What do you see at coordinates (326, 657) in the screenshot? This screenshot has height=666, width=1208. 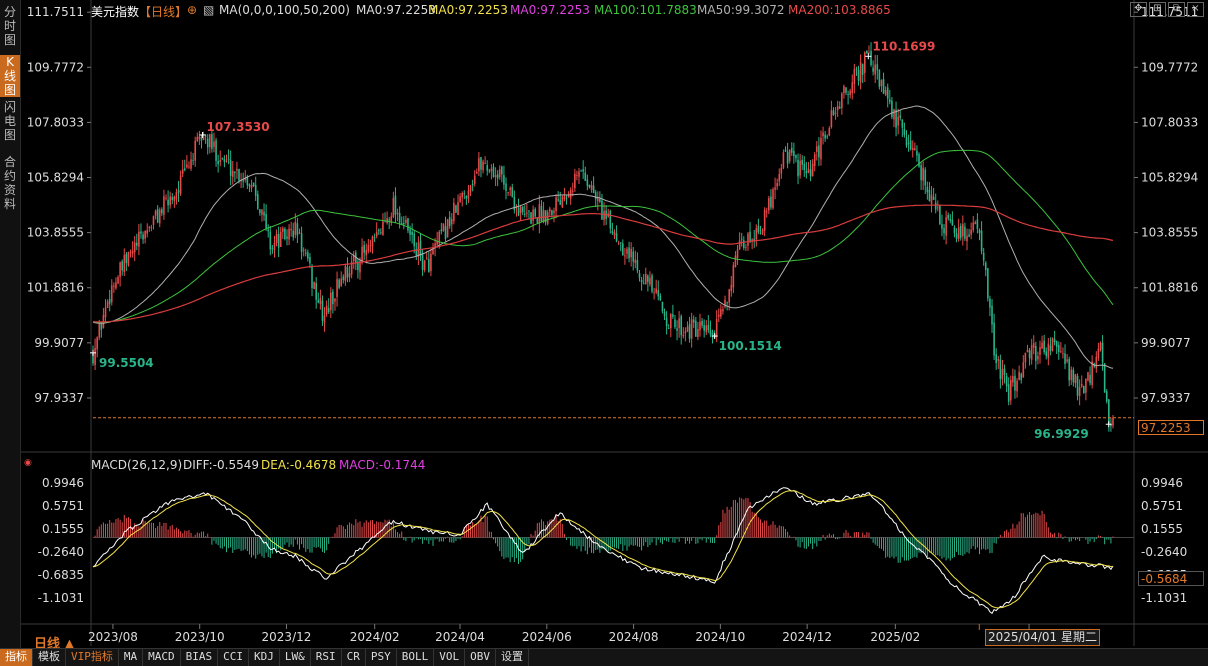 I see `tab-rsi-9: RSI` at bounding box center [326, 657].